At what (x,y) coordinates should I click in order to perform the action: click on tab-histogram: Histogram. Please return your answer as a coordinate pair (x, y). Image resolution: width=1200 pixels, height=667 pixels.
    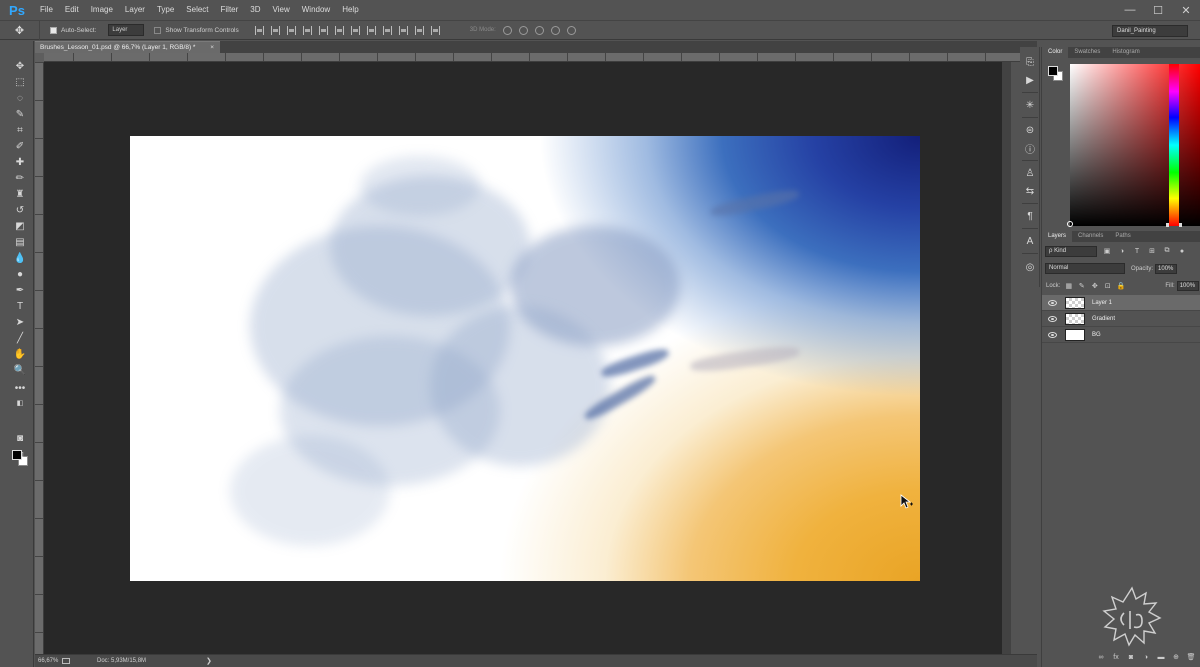
    Looking at the image, I should click on (1125, 52).